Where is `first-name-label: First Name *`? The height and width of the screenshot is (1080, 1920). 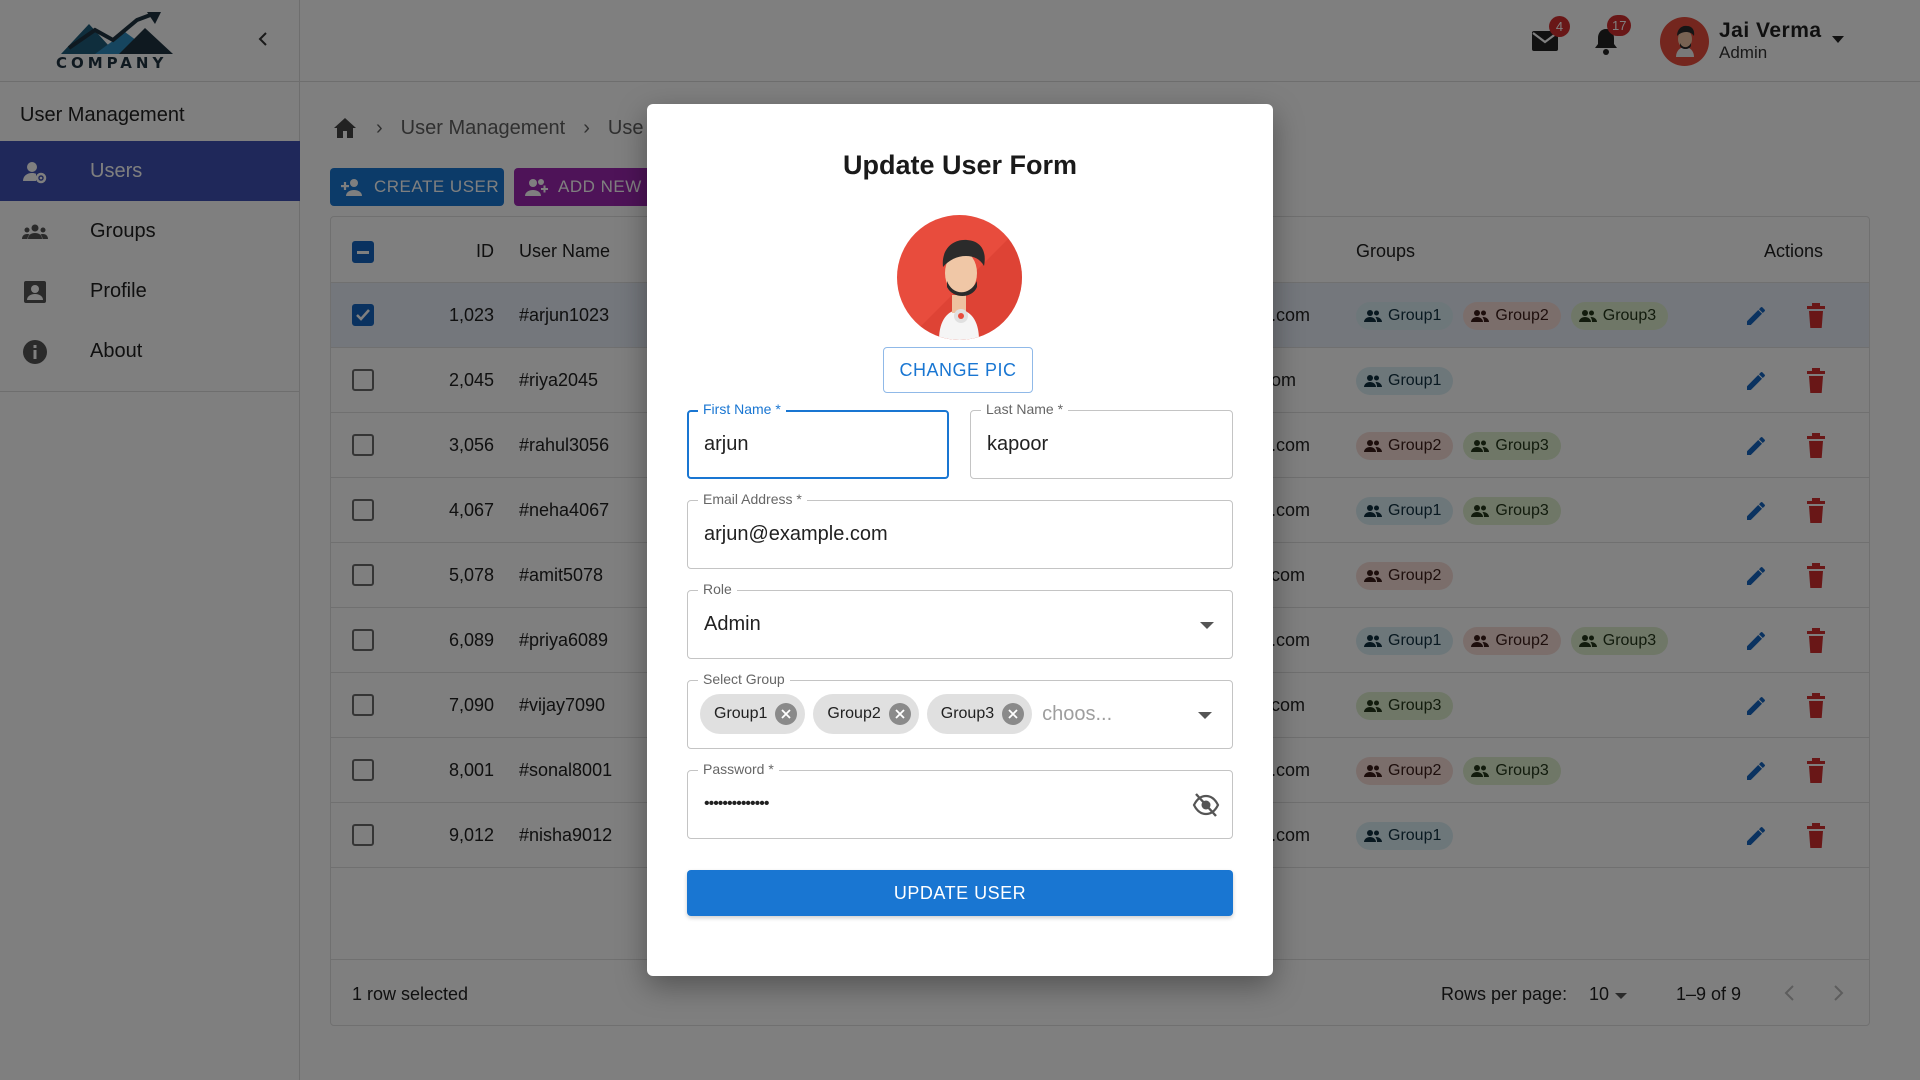 first-name-label: First Name * is located at coordinates (742, 409).